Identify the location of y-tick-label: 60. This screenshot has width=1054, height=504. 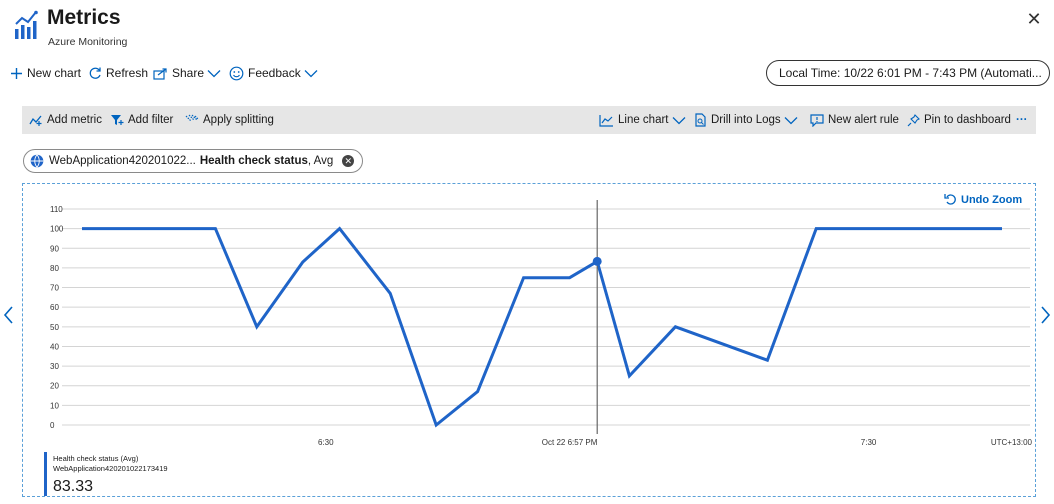
(54, 307).